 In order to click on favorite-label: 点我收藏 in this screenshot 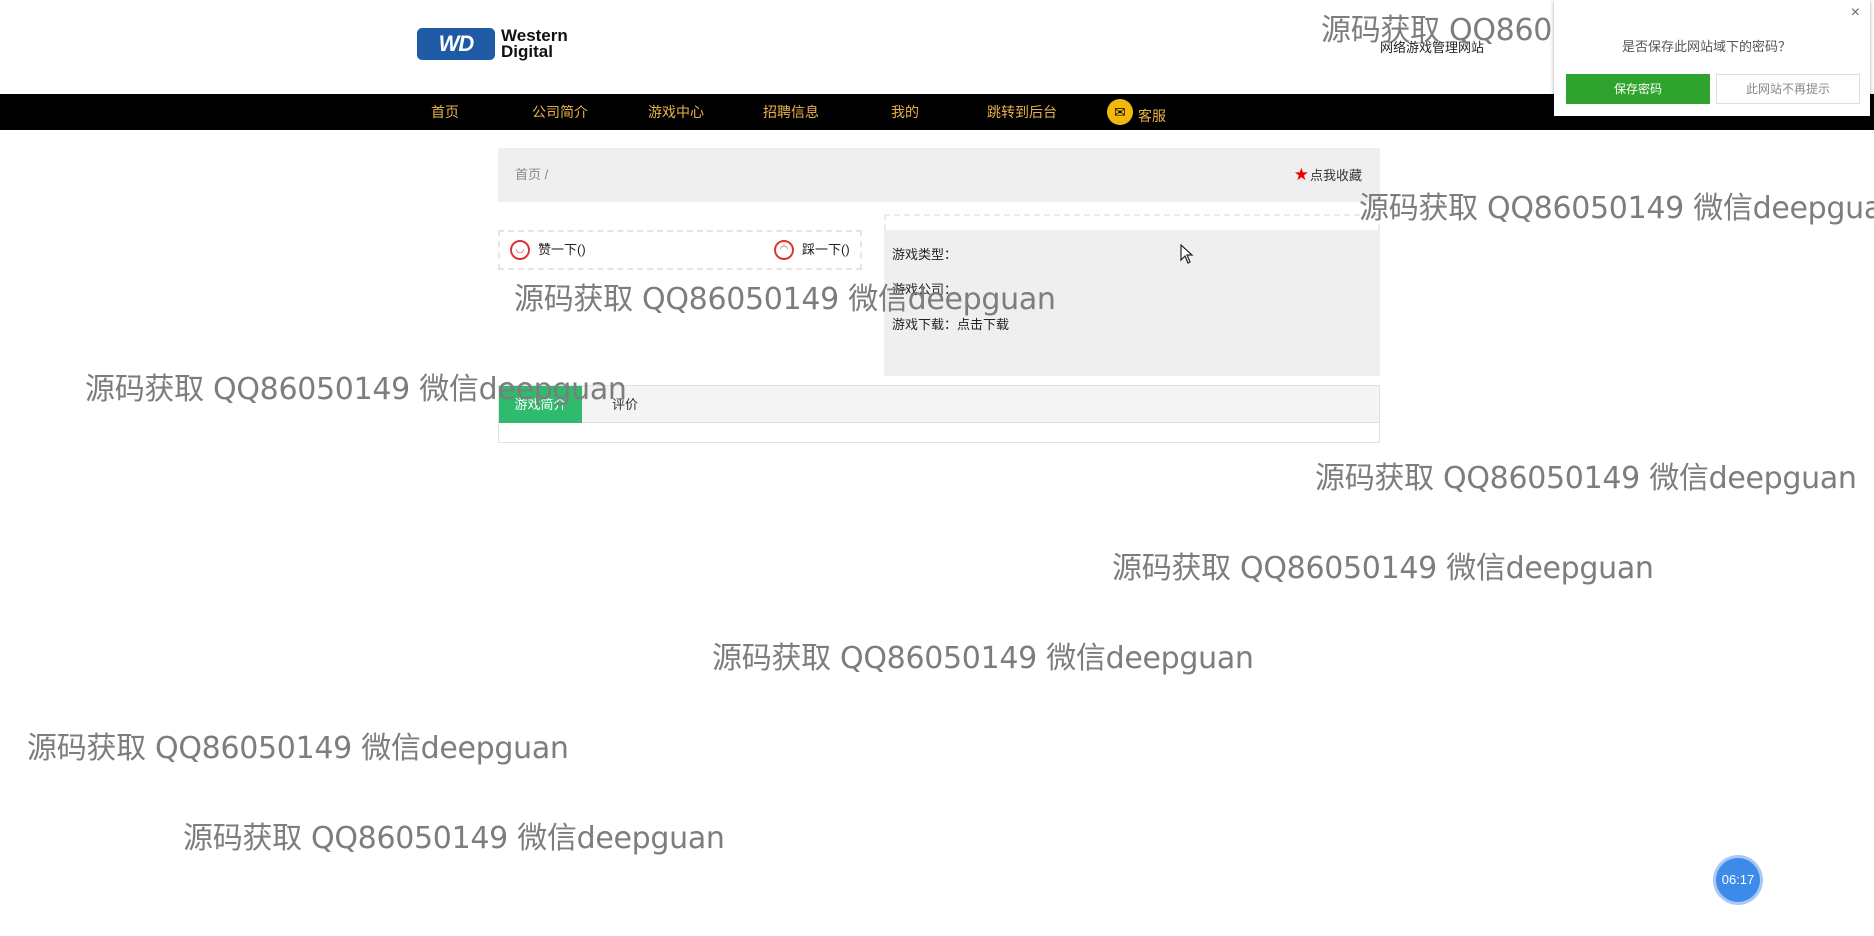, I will do `click(1335, 175)`.